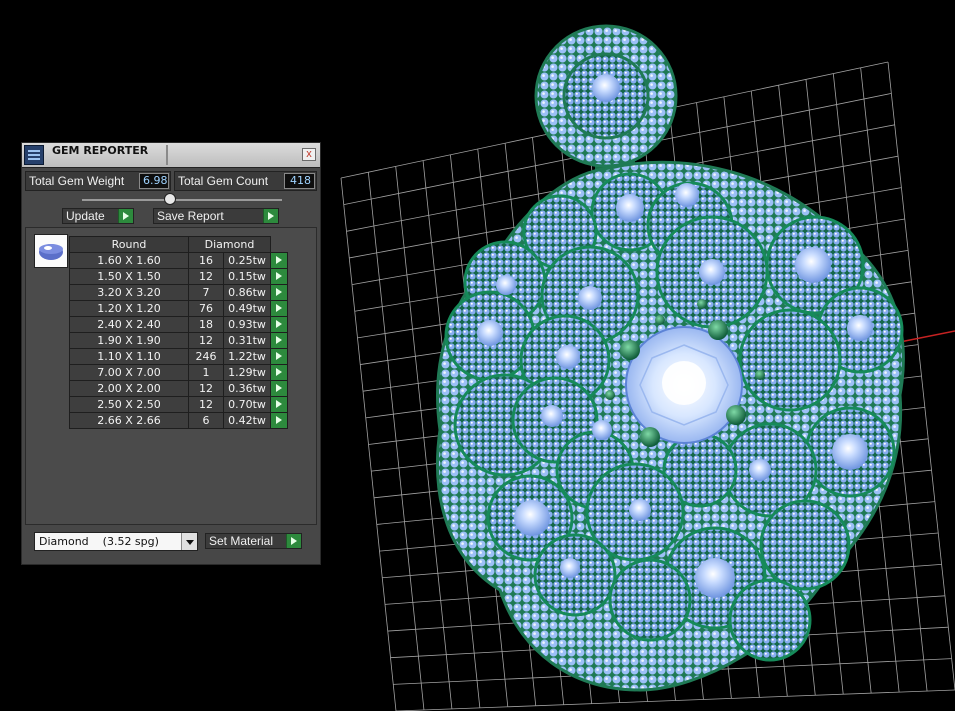 Image resolution: width=955 pixels, height=711 pixels. What do you see at coordinates (247, 260) in the screenshot?
I see `gem-weight-cell: 0.25tw` at bounding box center [247, 260].